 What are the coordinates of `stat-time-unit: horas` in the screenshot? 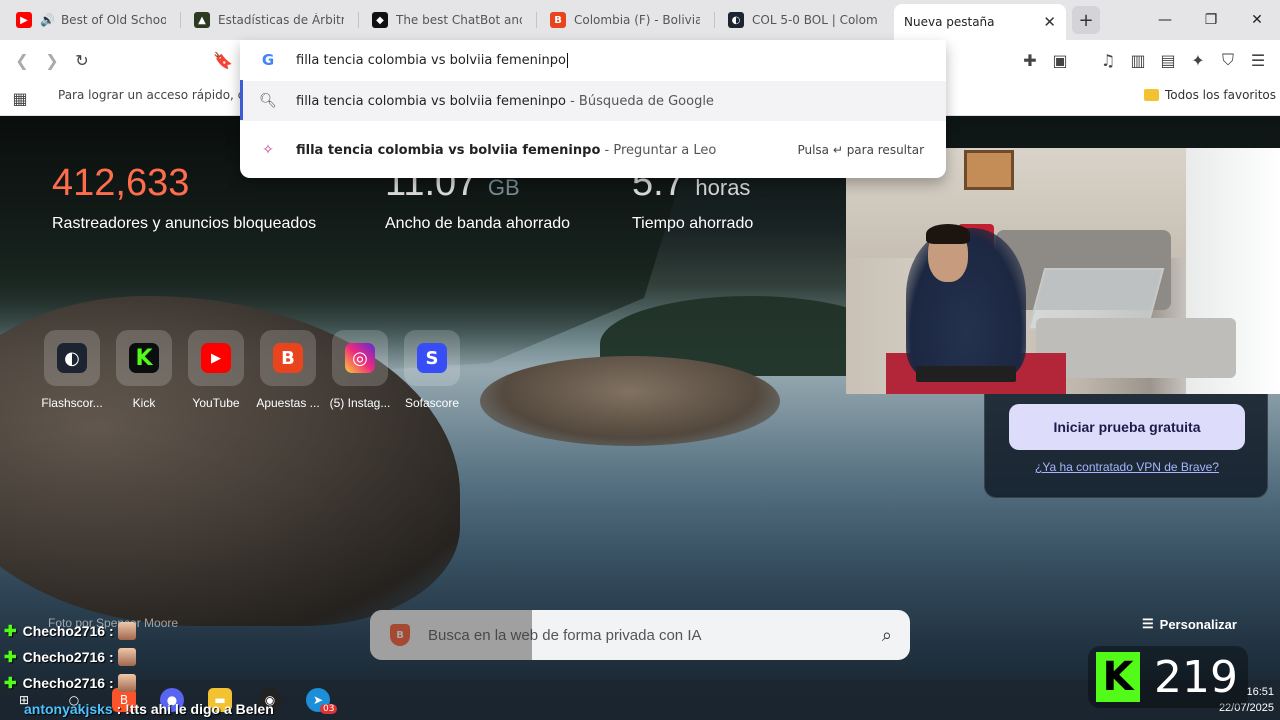 It's located at (723, 187).